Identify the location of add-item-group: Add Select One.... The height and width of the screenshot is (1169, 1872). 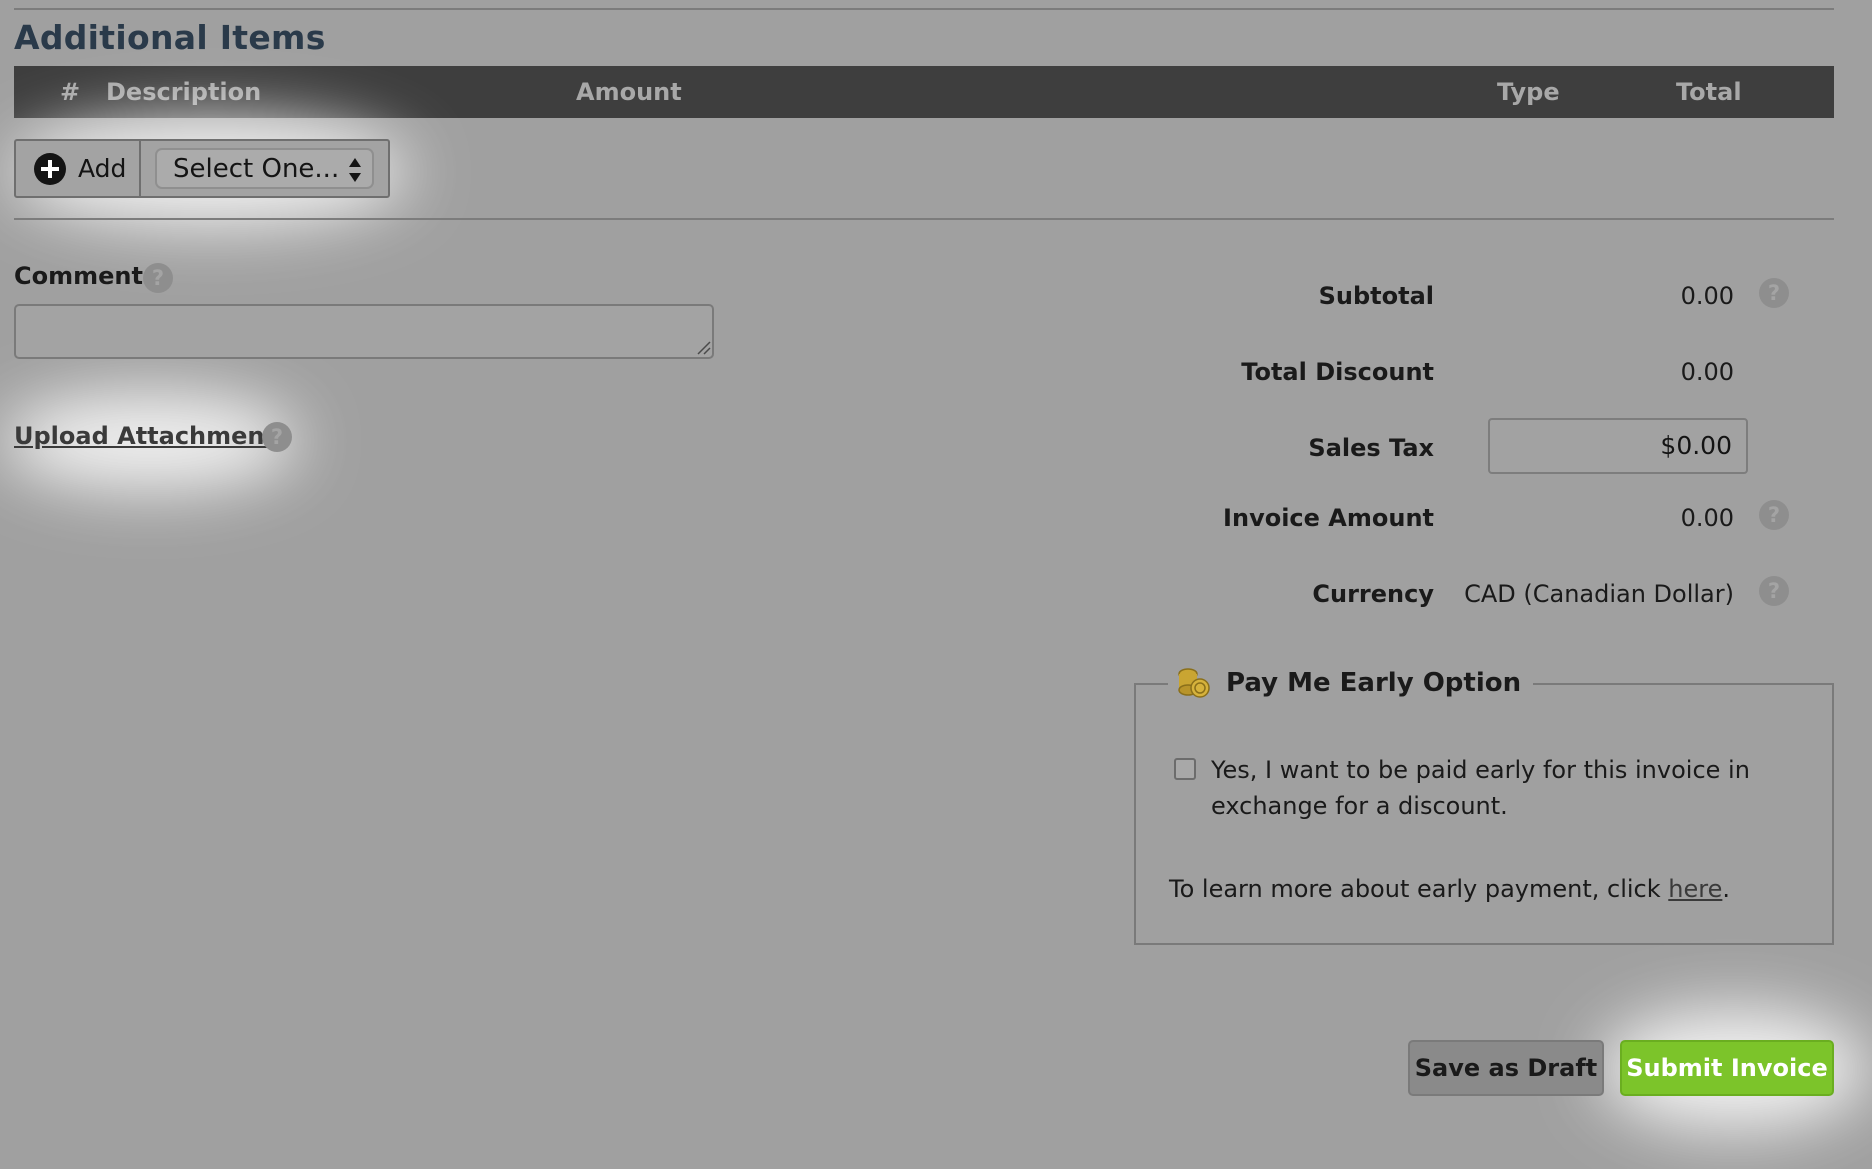
(202, 168).